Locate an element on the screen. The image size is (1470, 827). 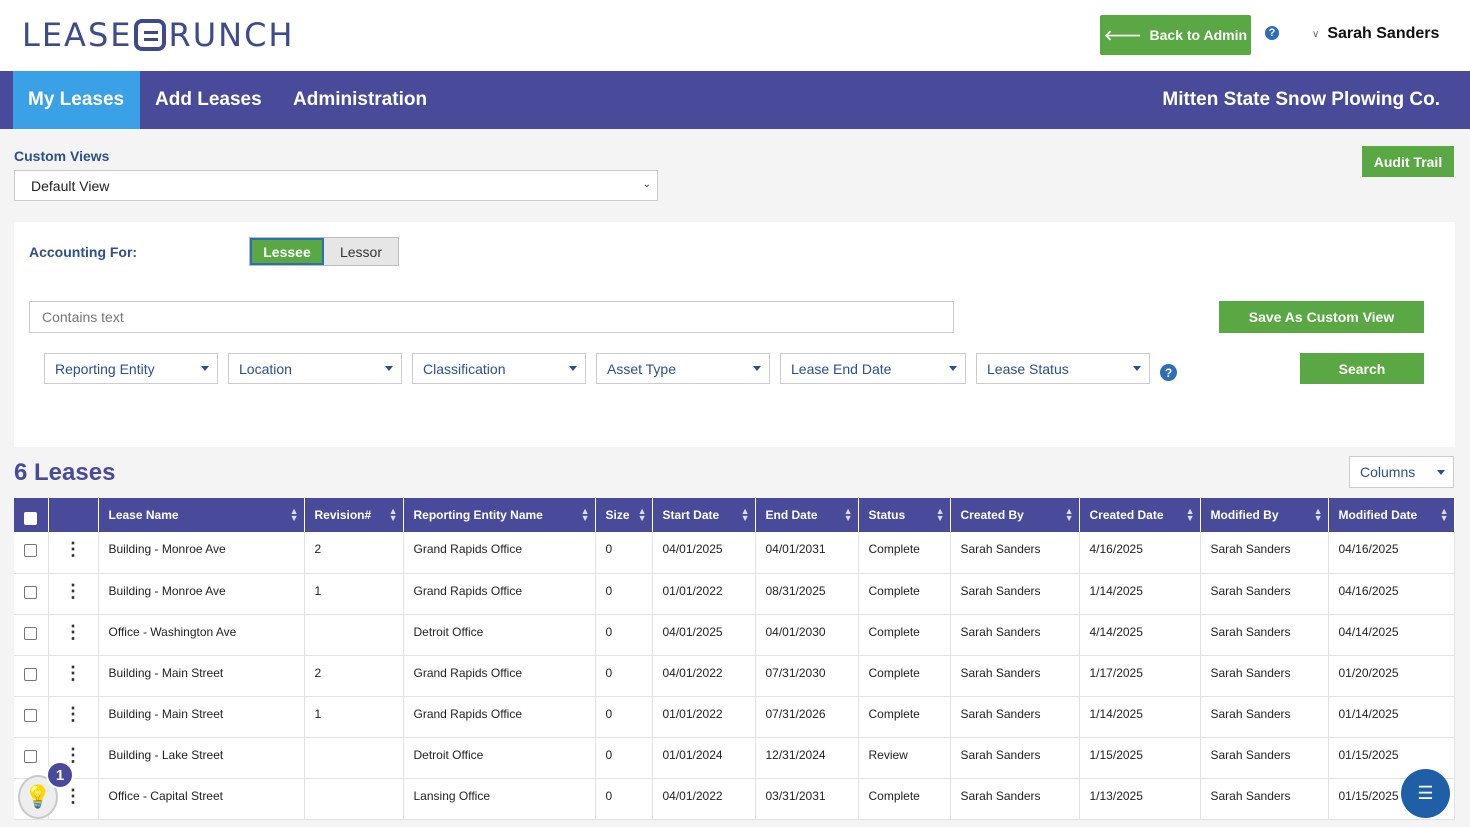
lease-status-filter: Lease Status is located at coordinates (1063, 368).